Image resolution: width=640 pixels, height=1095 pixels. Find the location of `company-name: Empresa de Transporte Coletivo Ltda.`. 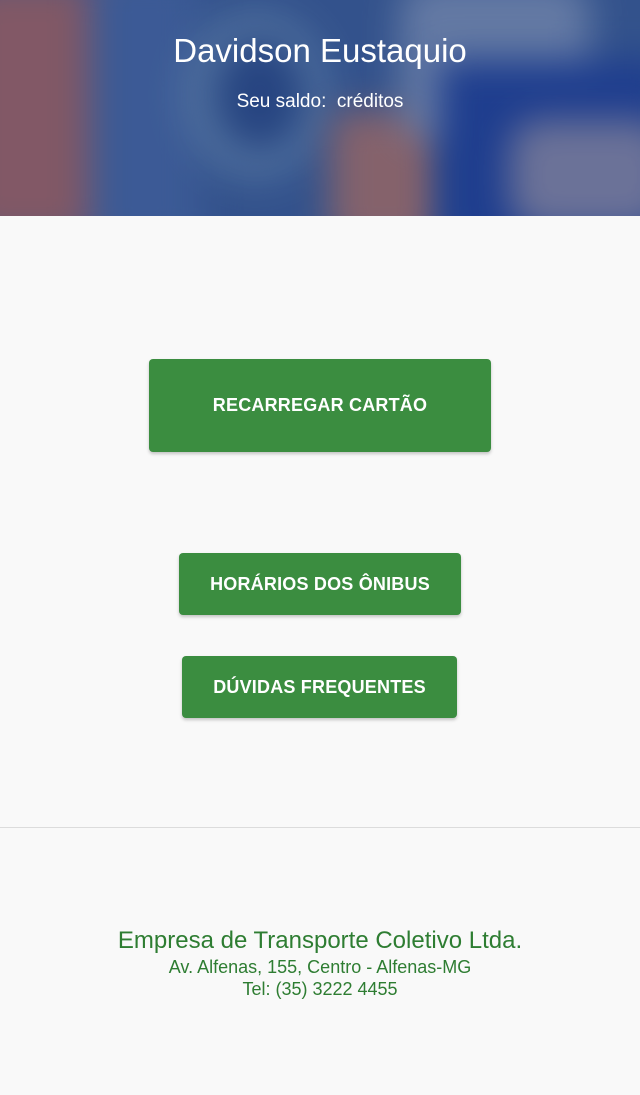

company-name: Empresa de Transporte Coletivo Ltda. is located at coordinates (320, 940).